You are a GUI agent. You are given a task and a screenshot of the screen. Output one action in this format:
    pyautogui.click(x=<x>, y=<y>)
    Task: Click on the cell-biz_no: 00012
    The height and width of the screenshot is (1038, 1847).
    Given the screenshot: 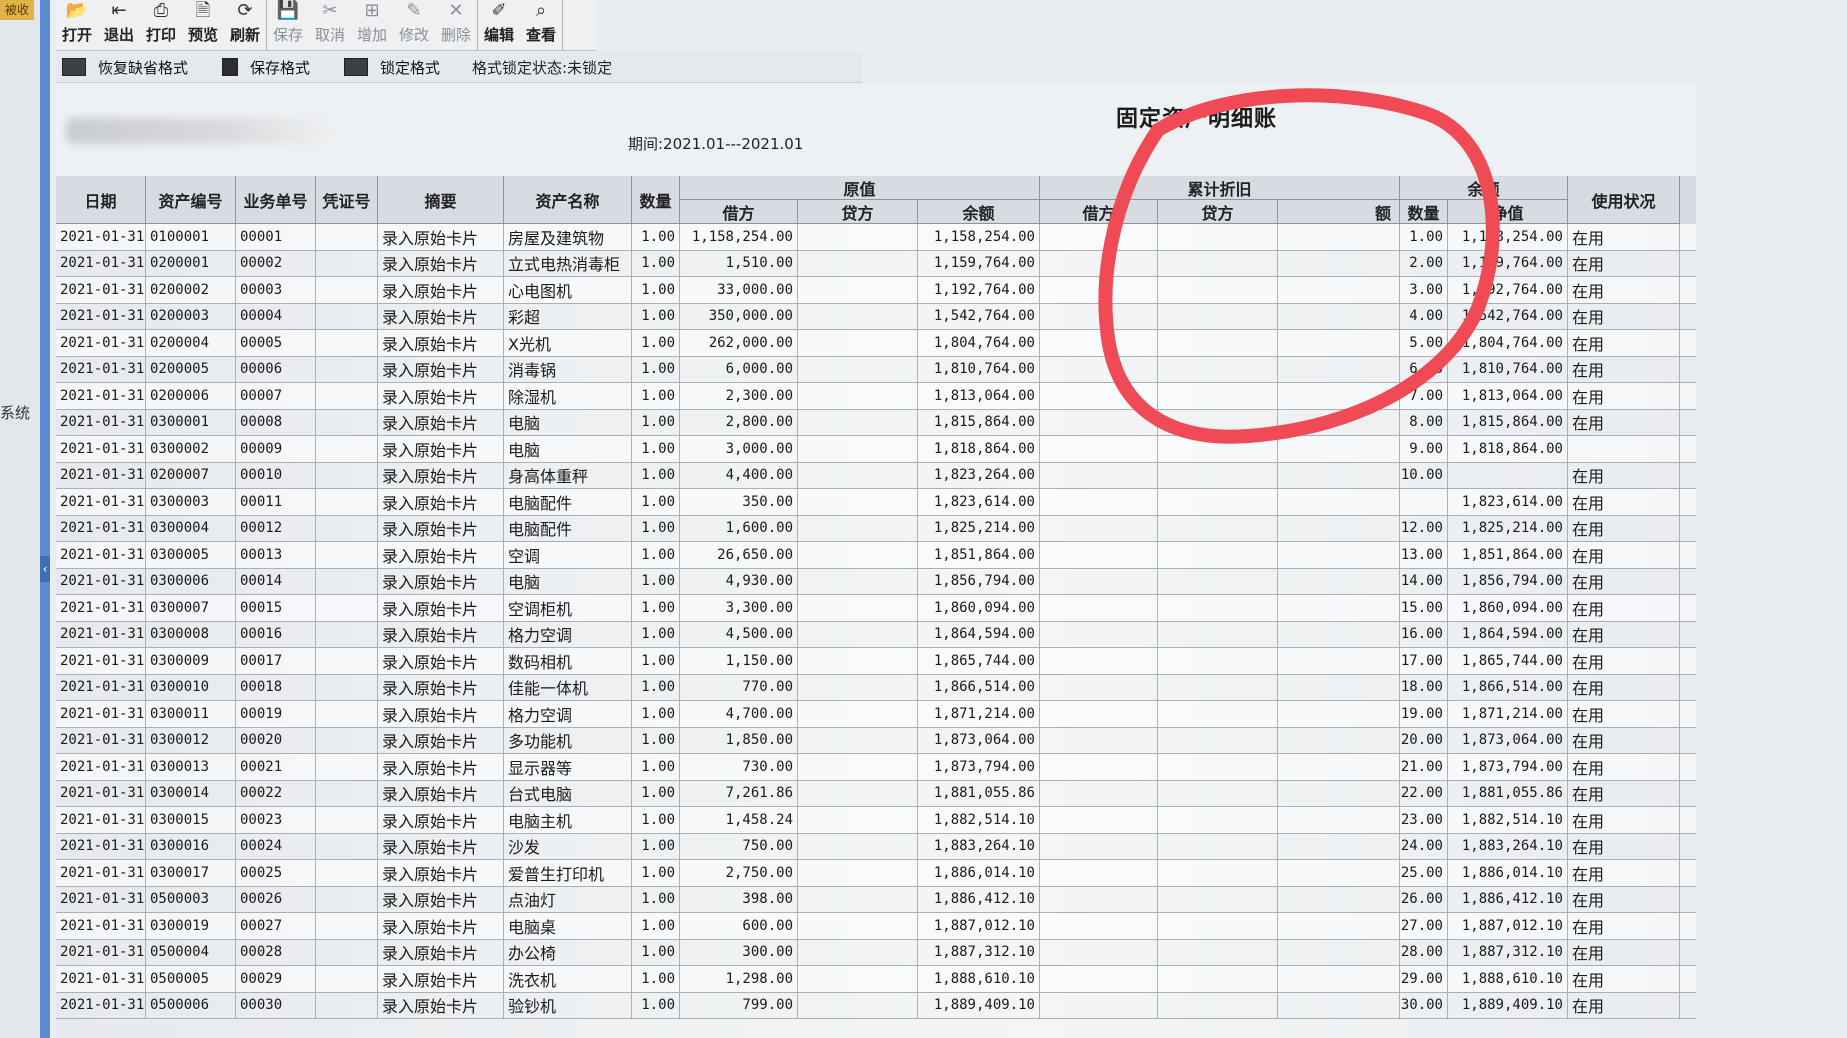 What is the action you would take?
    pyautogui.click(x=276, y=528)
    